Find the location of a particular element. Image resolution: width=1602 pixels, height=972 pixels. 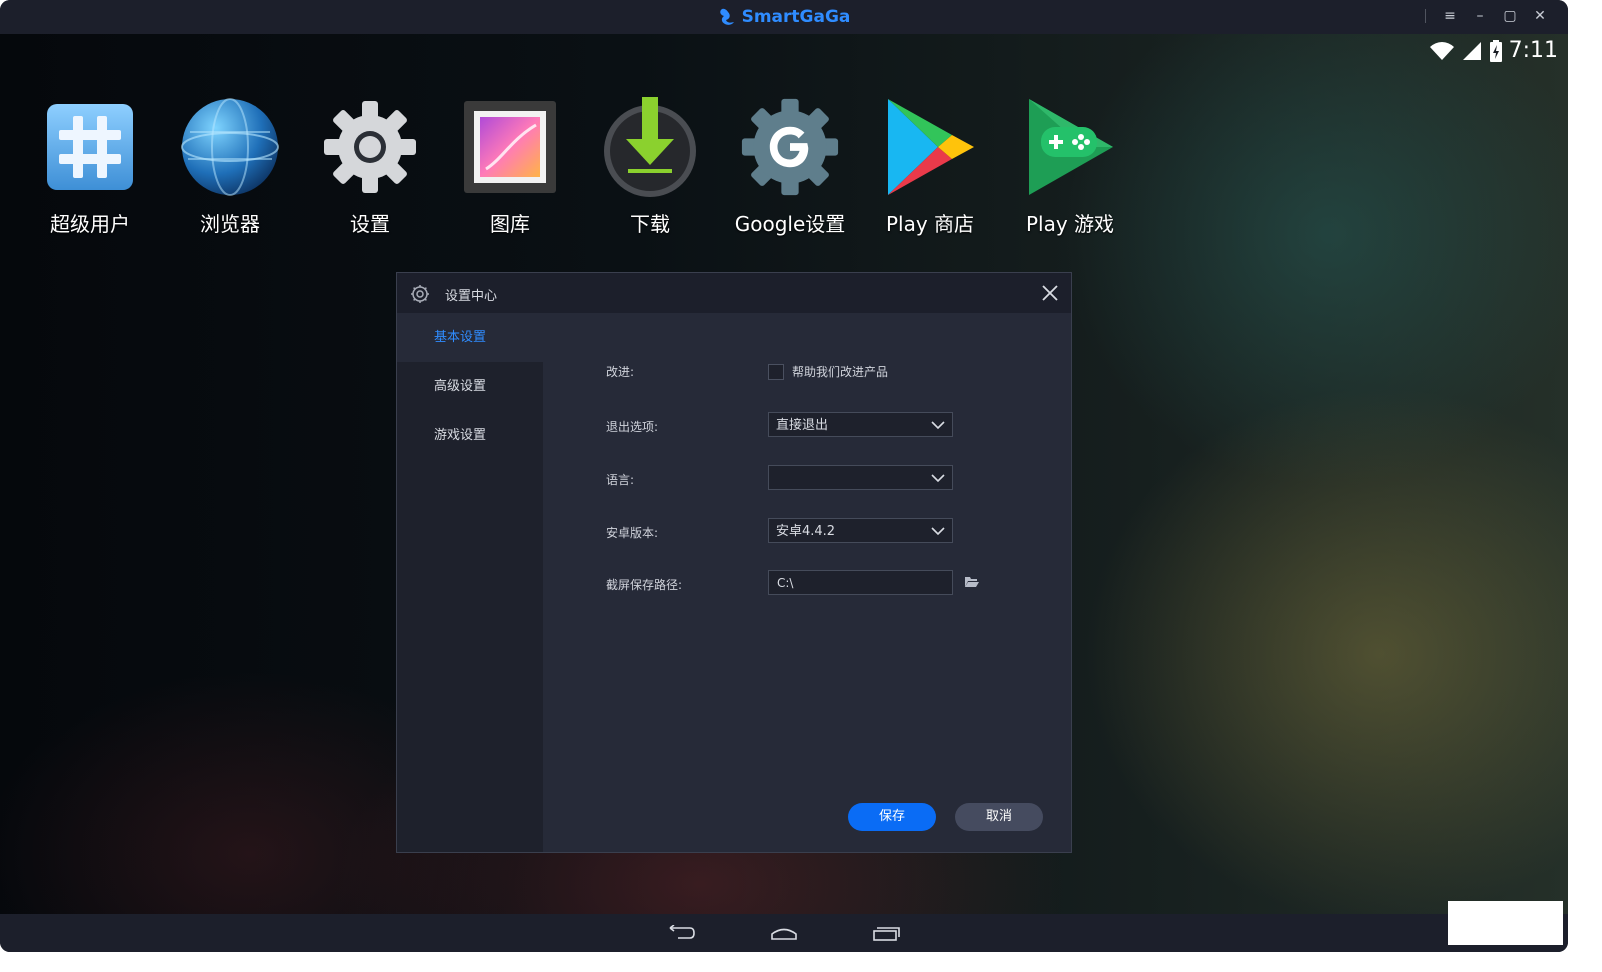

app-download: 下载 is located at coordinates (650, 165).